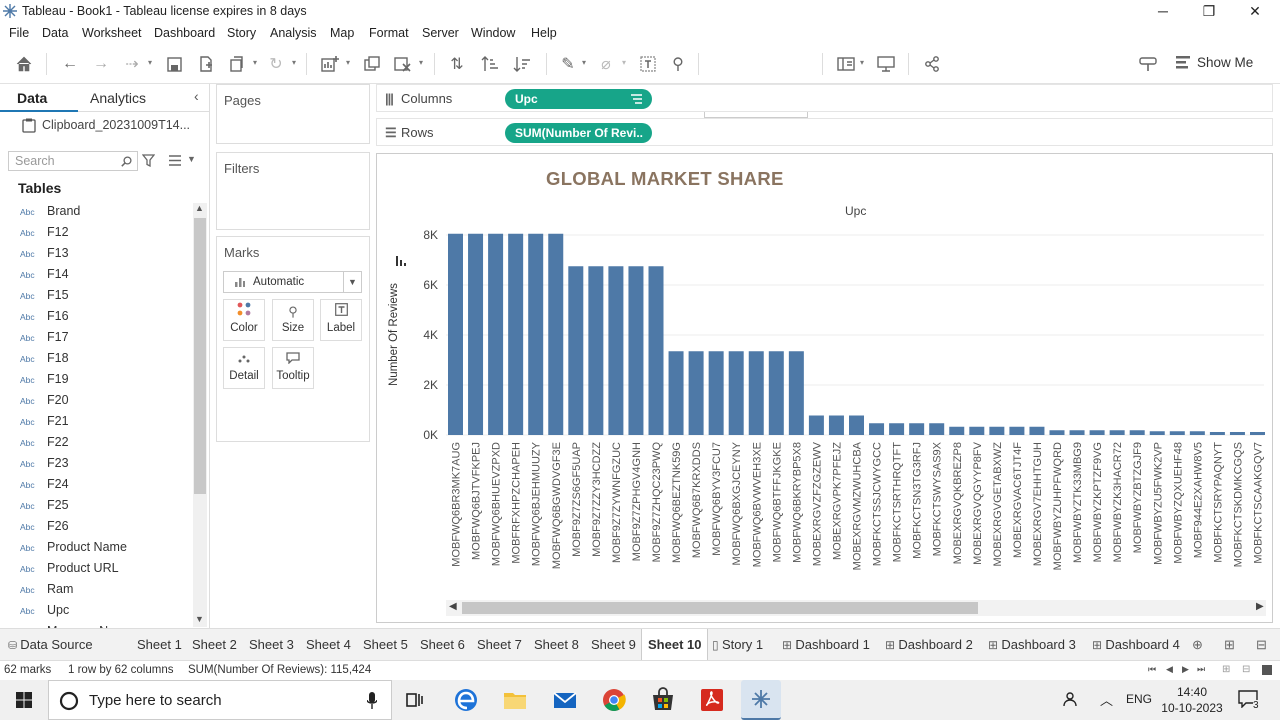 This screenshot has width=1280, height=720. What do you see at coordinates (73, 161) in the screenshot?
I see `search-input: Search` at bounding box center [73, 161].